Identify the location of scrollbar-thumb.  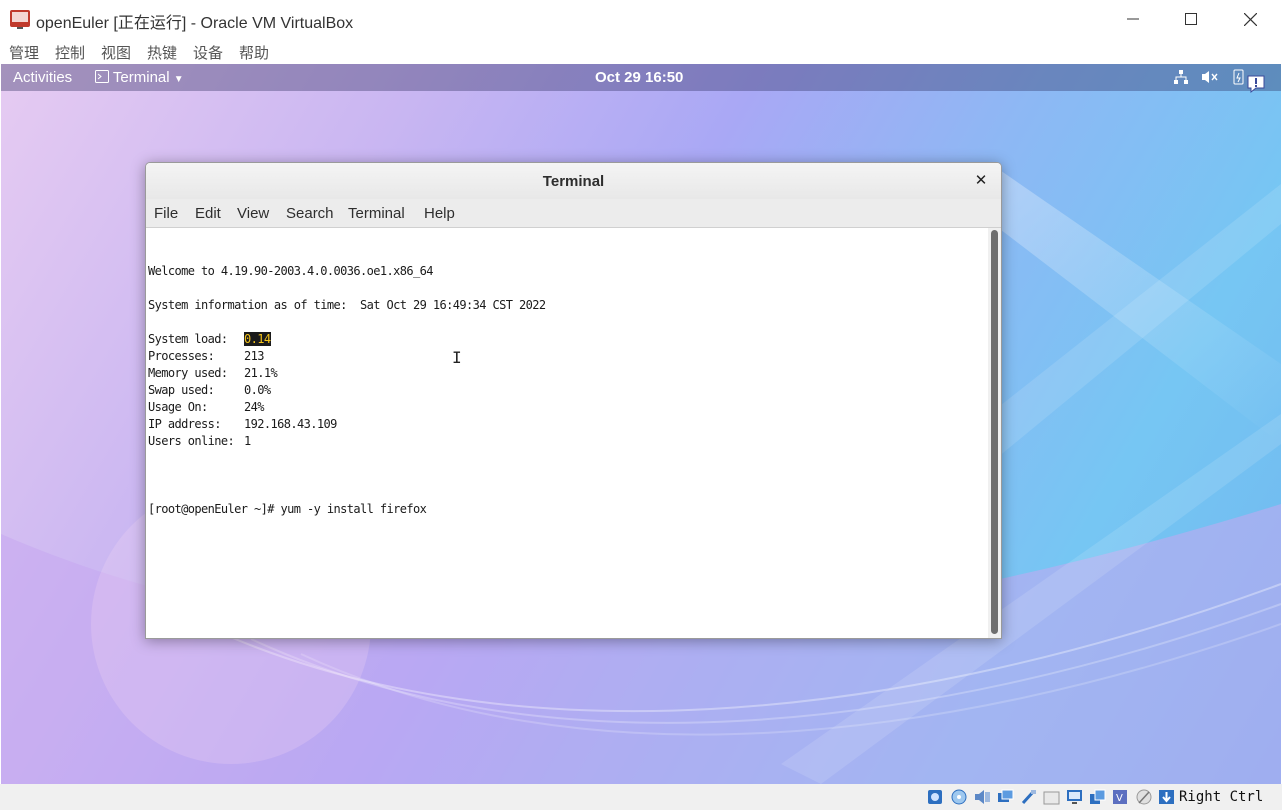
(994, 432).